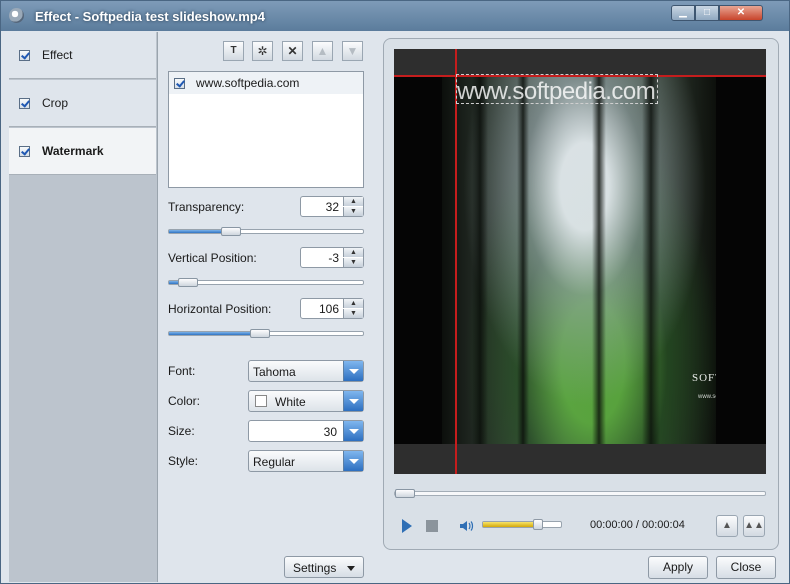 Image resolution: width=790 pixels, height=584 pixels. I want to click on letterbox-right, so click(741, 260).